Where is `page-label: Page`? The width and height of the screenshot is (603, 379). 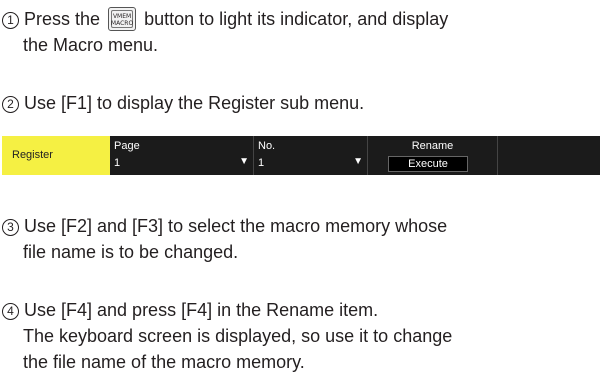 page-label: Page is located at coordinates (127, 146).